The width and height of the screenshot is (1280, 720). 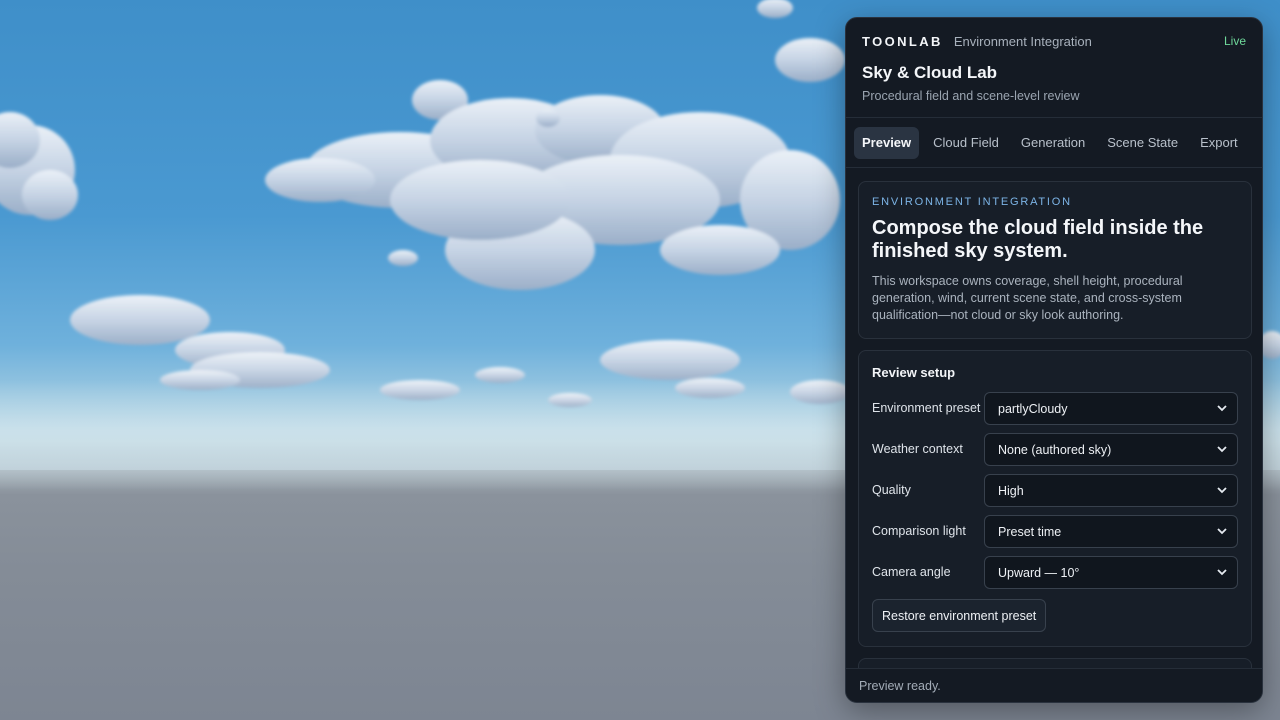 I want to click on intro-eyebrow: ENVIRONMENT INTEGRATION, so click(x=972, y=202).